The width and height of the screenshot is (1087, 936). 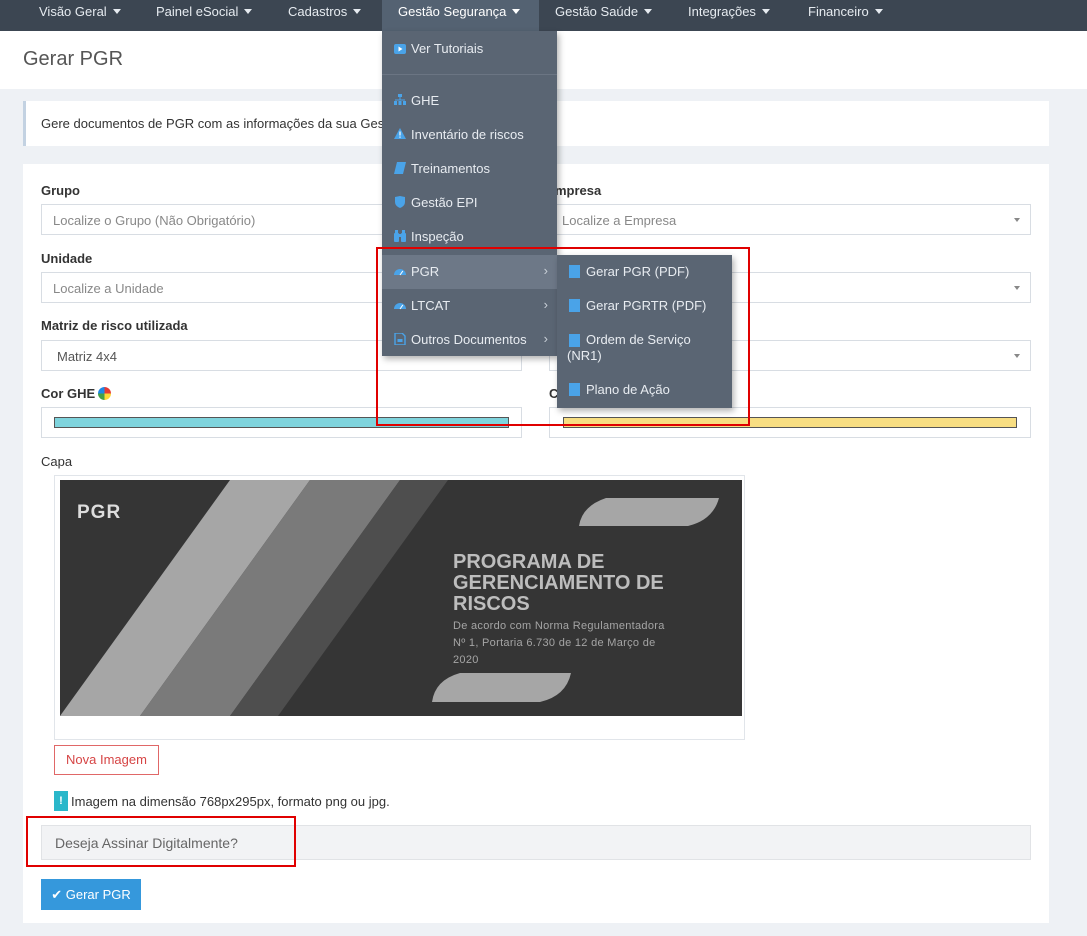 What do you see at coordinates (108, 288) in the screenshot?
I see `unidade-placeholder: Localize a Unidade` at bounding box center [108, 288].